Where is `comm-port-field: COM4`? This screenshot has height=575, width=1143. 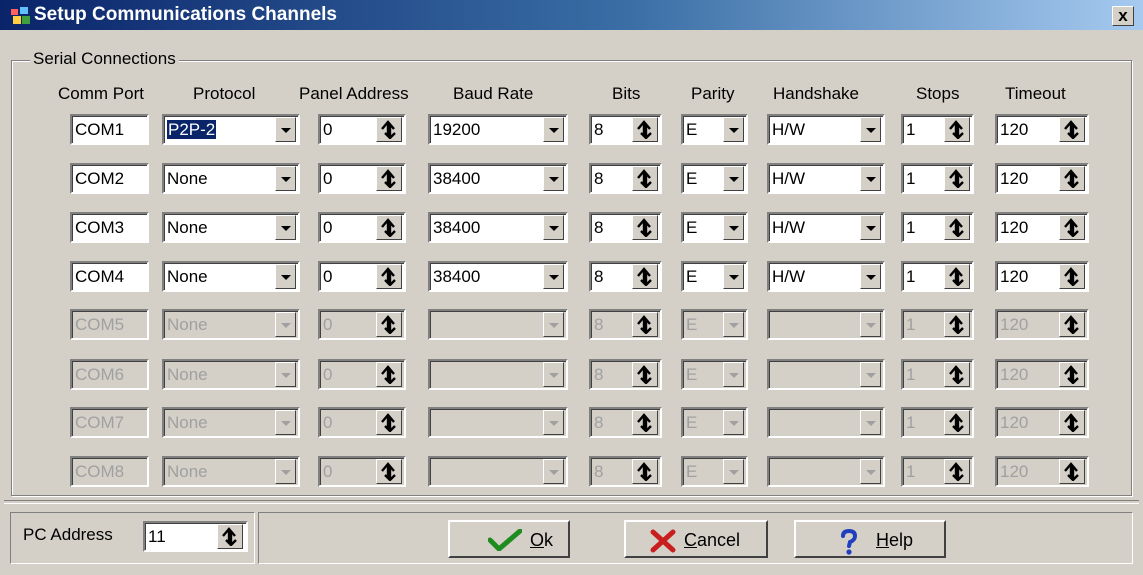 comm-port-field: COM4 is located at coordinates (109, 276).